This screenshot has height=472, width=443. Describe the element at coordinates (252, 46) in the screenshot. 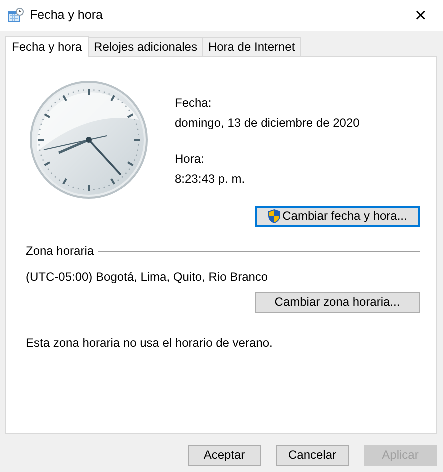

I see `tab: Hora de Internet` at that location.